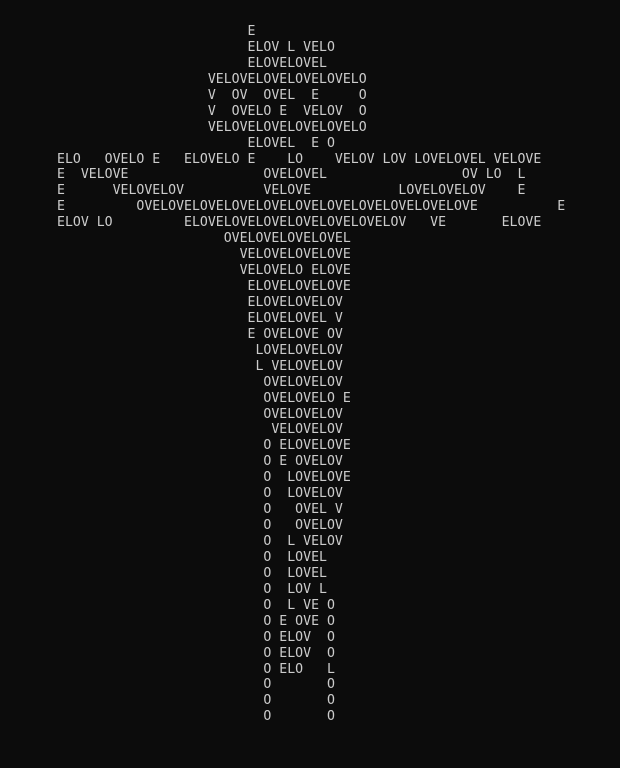 This screenshot has height=768, width=620. What do you see at coordinates (200, 462) in the screenshot?
I see `ascii-art-line: O E OVELOV` at bounding box center [200, 462].